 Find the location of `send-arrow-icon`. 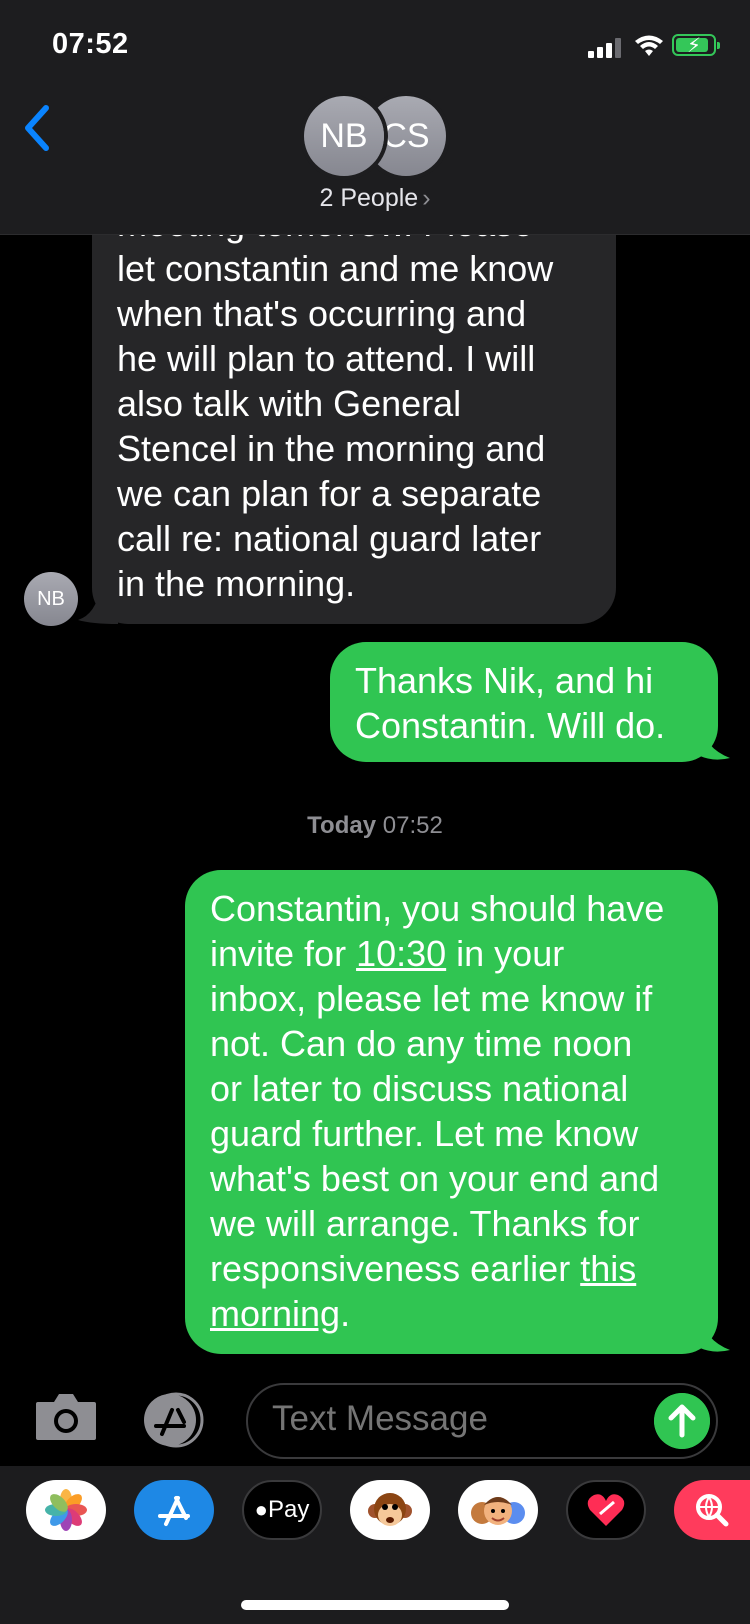

send-arrow-icon is located at coordinates (682, 1421).